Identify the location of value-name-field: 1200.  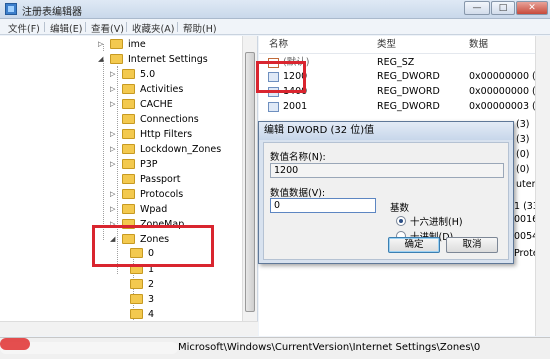
(387, 170).